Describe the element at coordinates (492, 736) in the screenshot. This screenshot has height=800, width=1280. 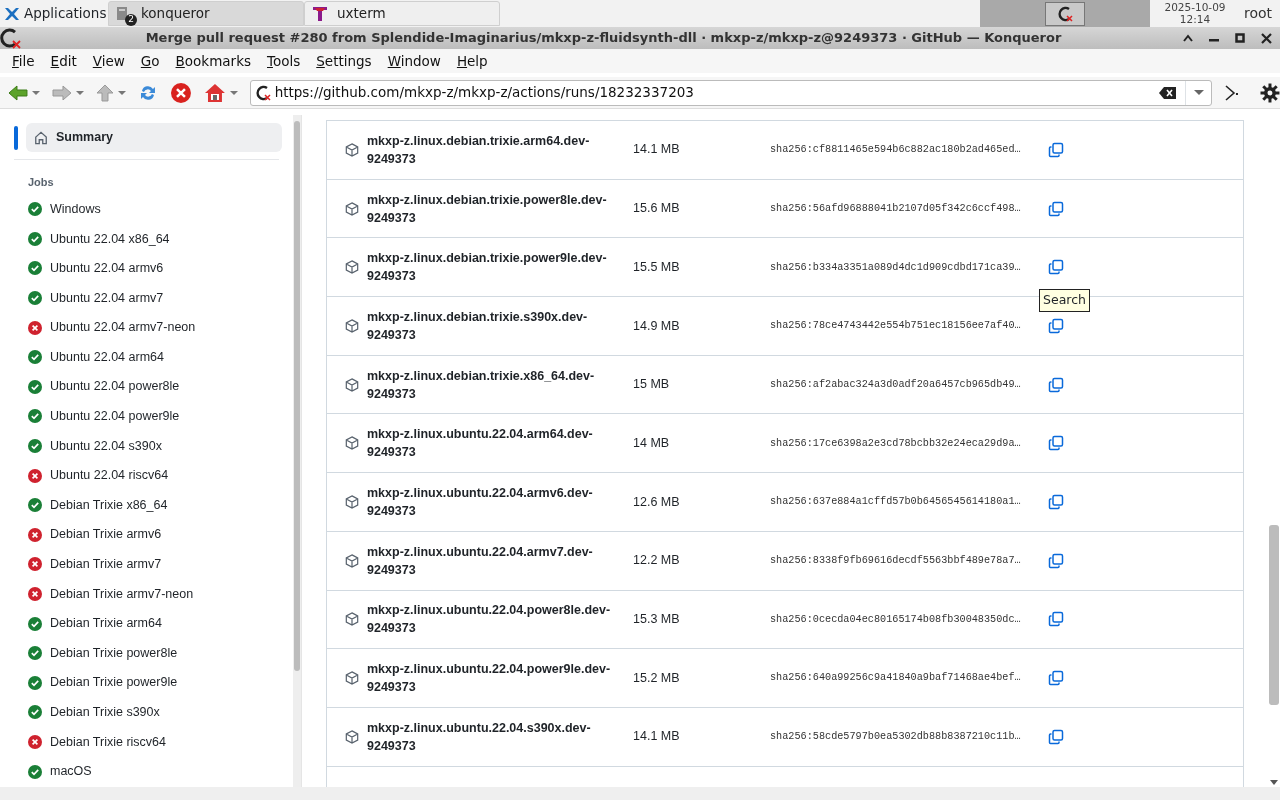
I see `artifact-link: mkxp-z.linux.ubuntu.22.04.s390x.dev-9249373` at that location.